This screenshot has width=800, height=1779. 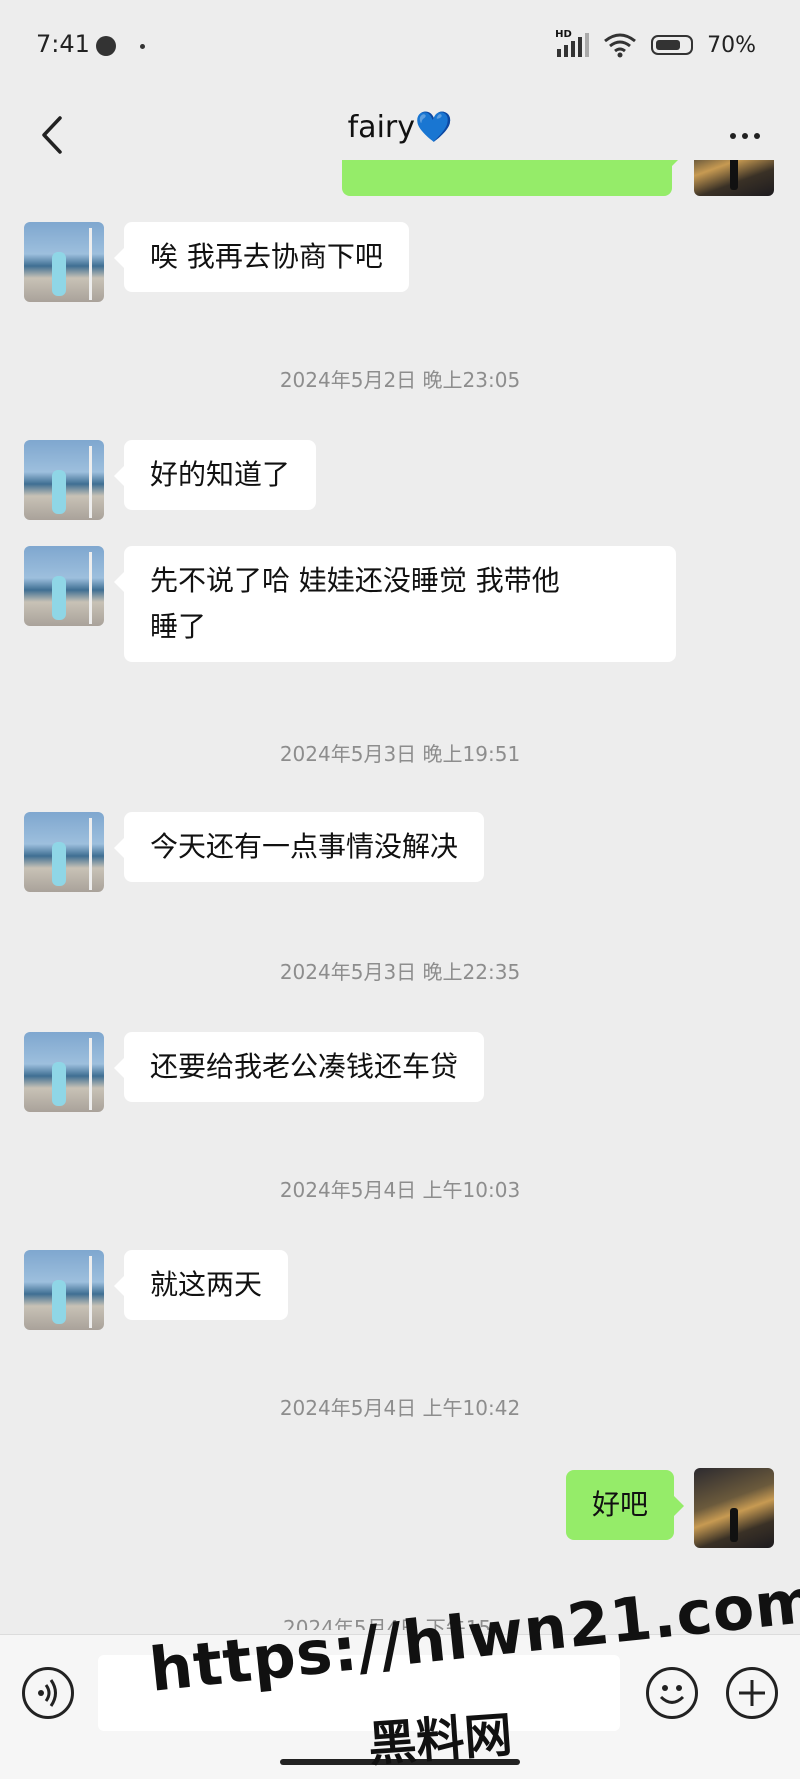 I want to click on timestamp: 2024年5月2日 晚上23:05, so click(x=400, y=380).